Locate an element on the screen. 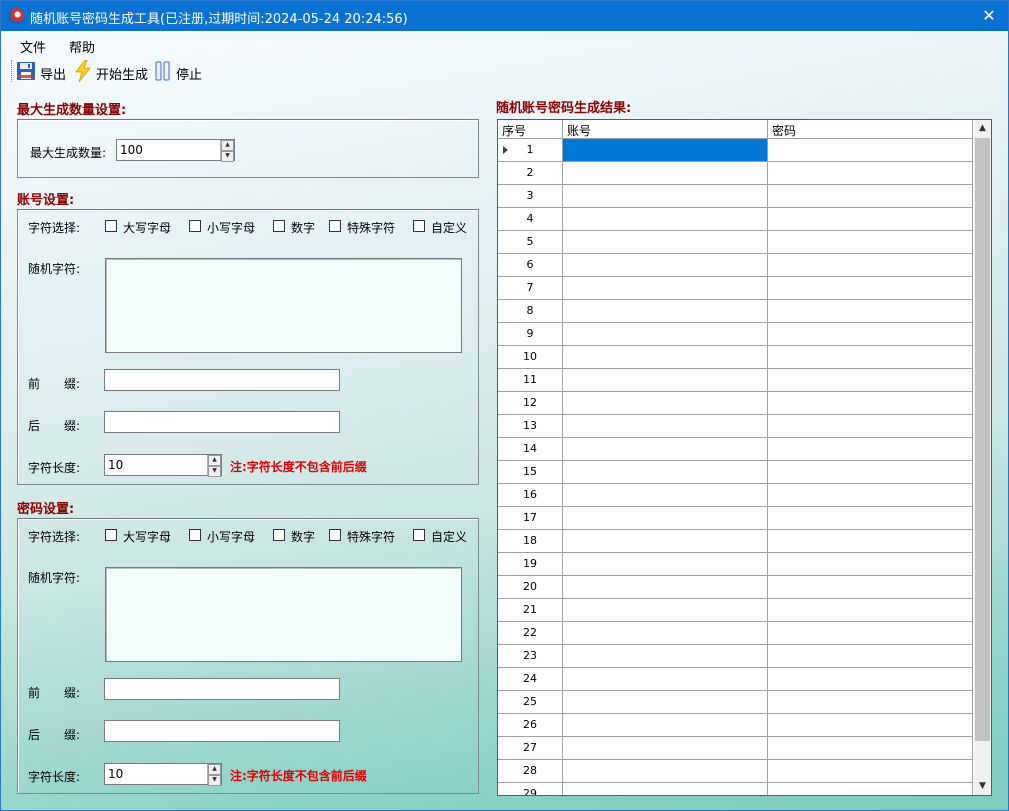 The height and width of the screenshot is (811, 1009). close-button: ✕ is located at coordinates (989, 16).